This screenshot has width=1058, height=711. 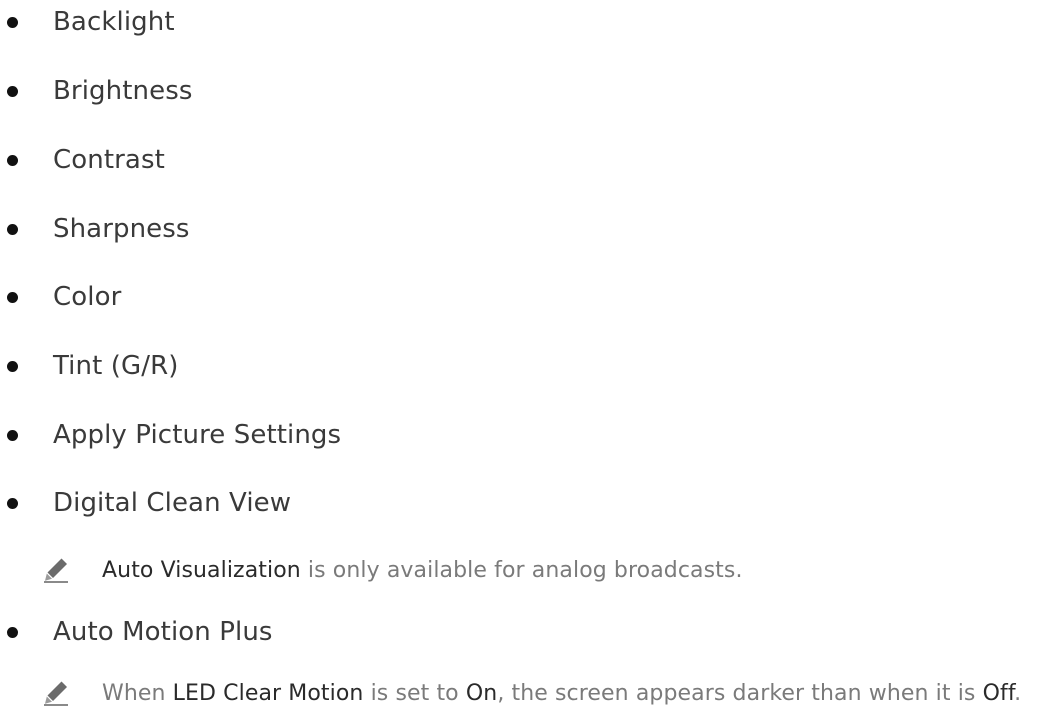 I want to click on list-item-label: Backlight, so click(x=114, y=22).